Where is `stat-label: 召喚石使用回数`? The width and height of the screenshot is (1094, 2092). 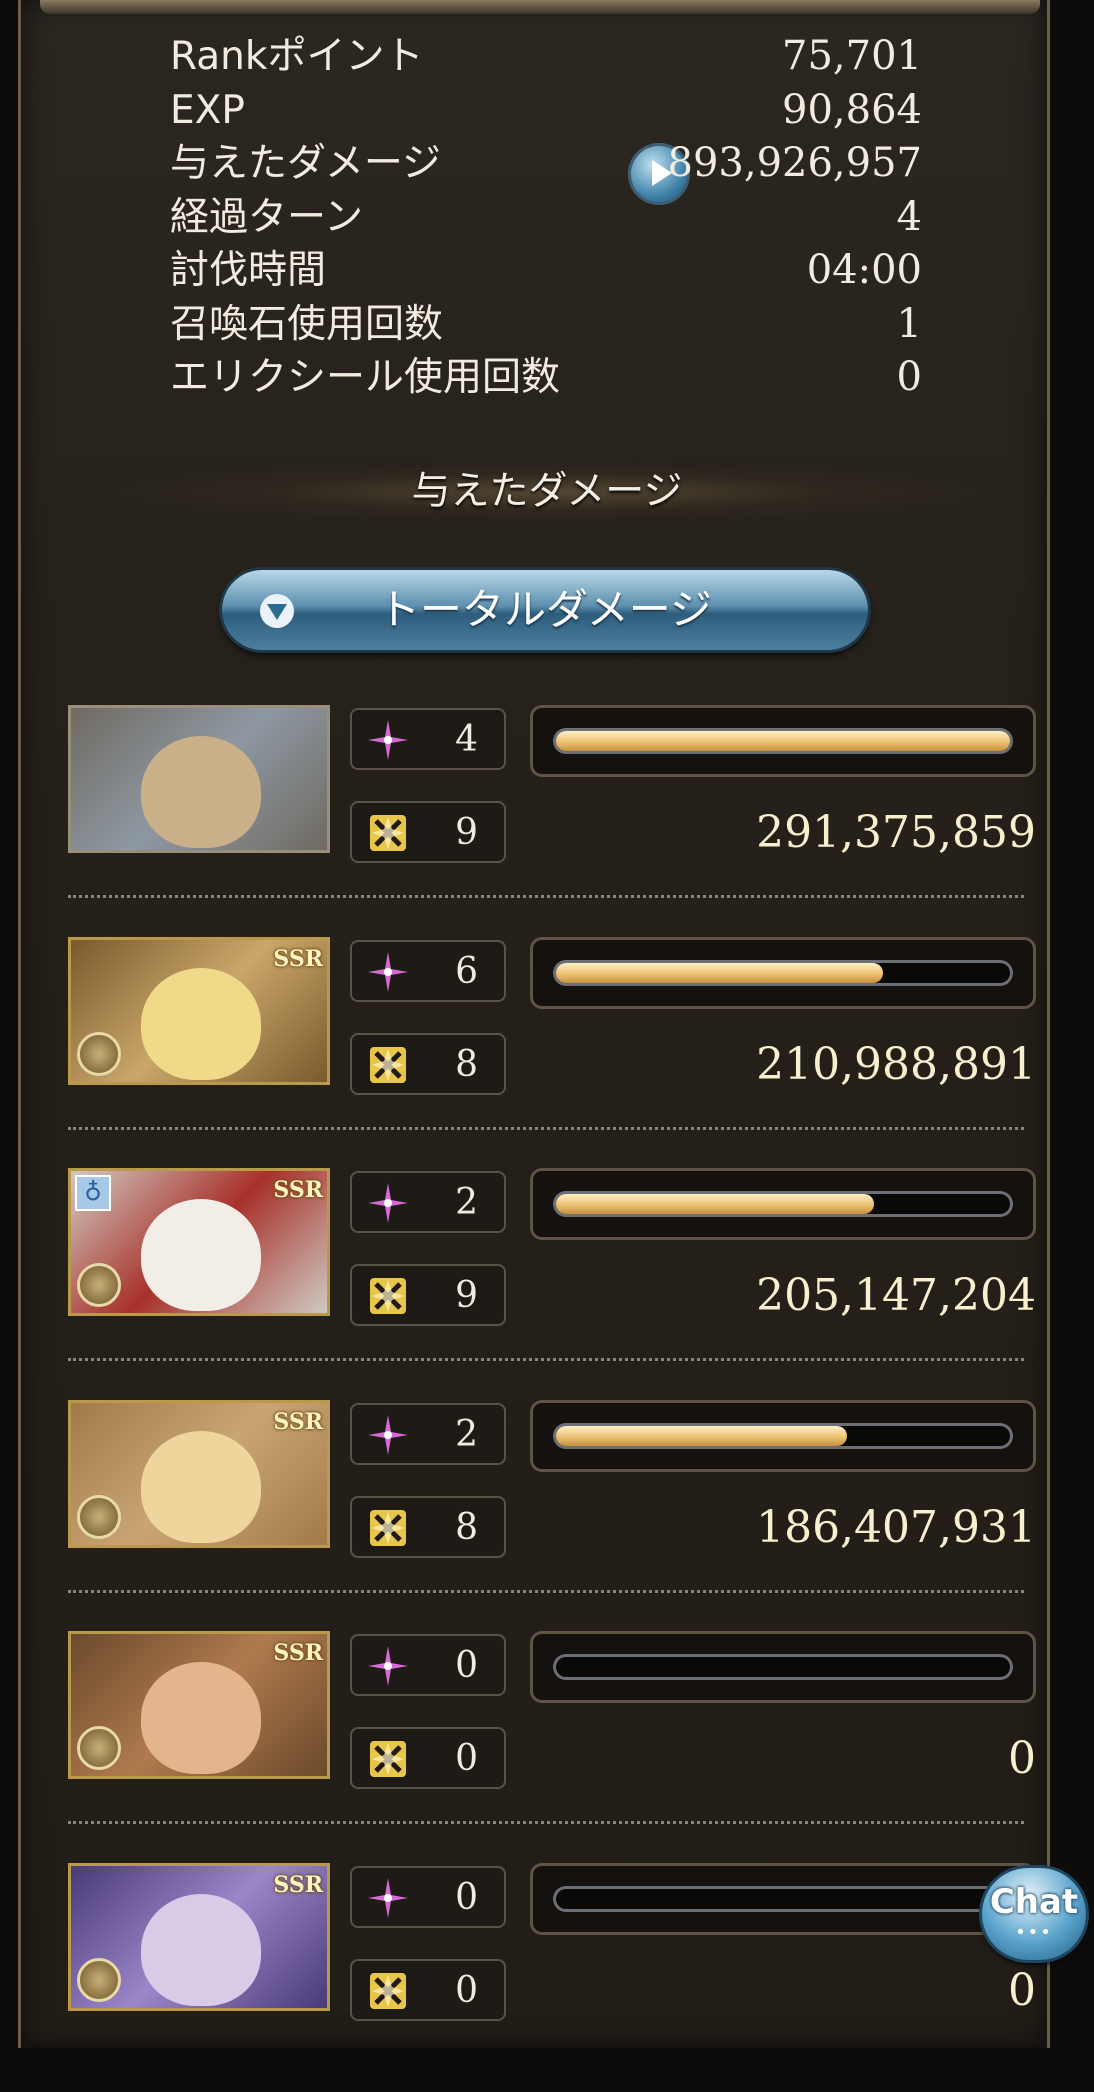
stat-label: 召喚石使用回数 is located at coordinates (306, 324).